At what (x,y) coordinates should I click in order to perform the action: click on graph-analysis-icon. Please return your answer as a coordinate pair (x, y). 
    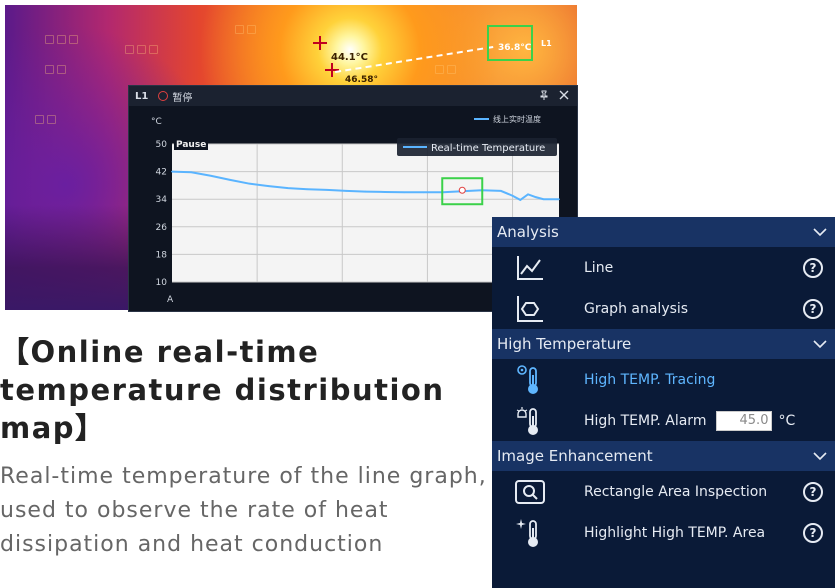
    Looking at the image, I should click on (530, 309).